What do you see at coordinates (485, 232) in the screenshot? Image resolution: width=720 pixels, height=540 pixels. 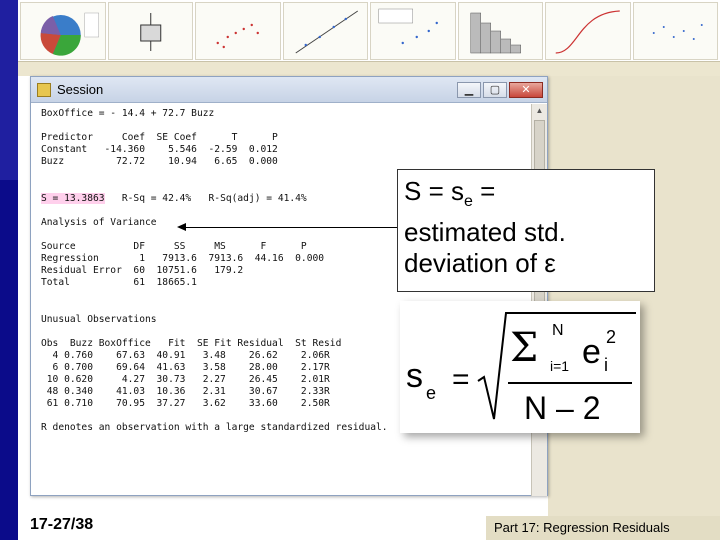 I see `callout-line-2: estimated std.` at bounding box center [485, 232].